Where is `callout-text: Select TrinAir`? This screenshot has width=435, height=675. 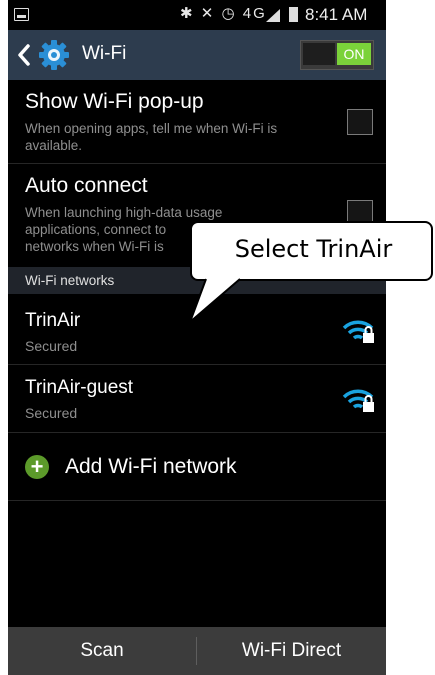 callout-text: Select TrinAir is located at coordinates (313, 249).